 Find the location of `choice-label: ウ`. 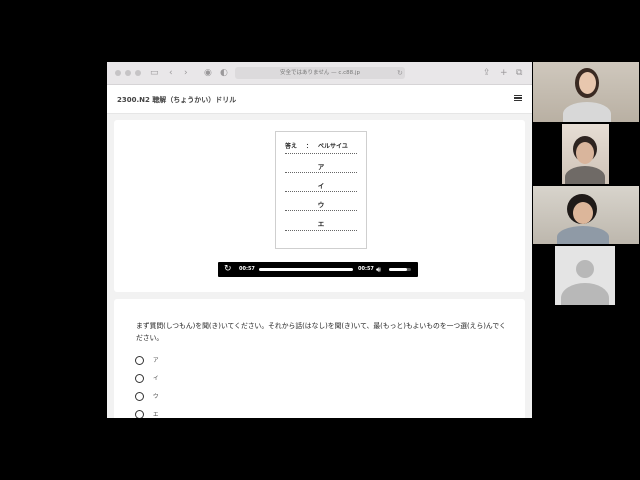

choice-label: ウ is located at coordinates (156, 397).